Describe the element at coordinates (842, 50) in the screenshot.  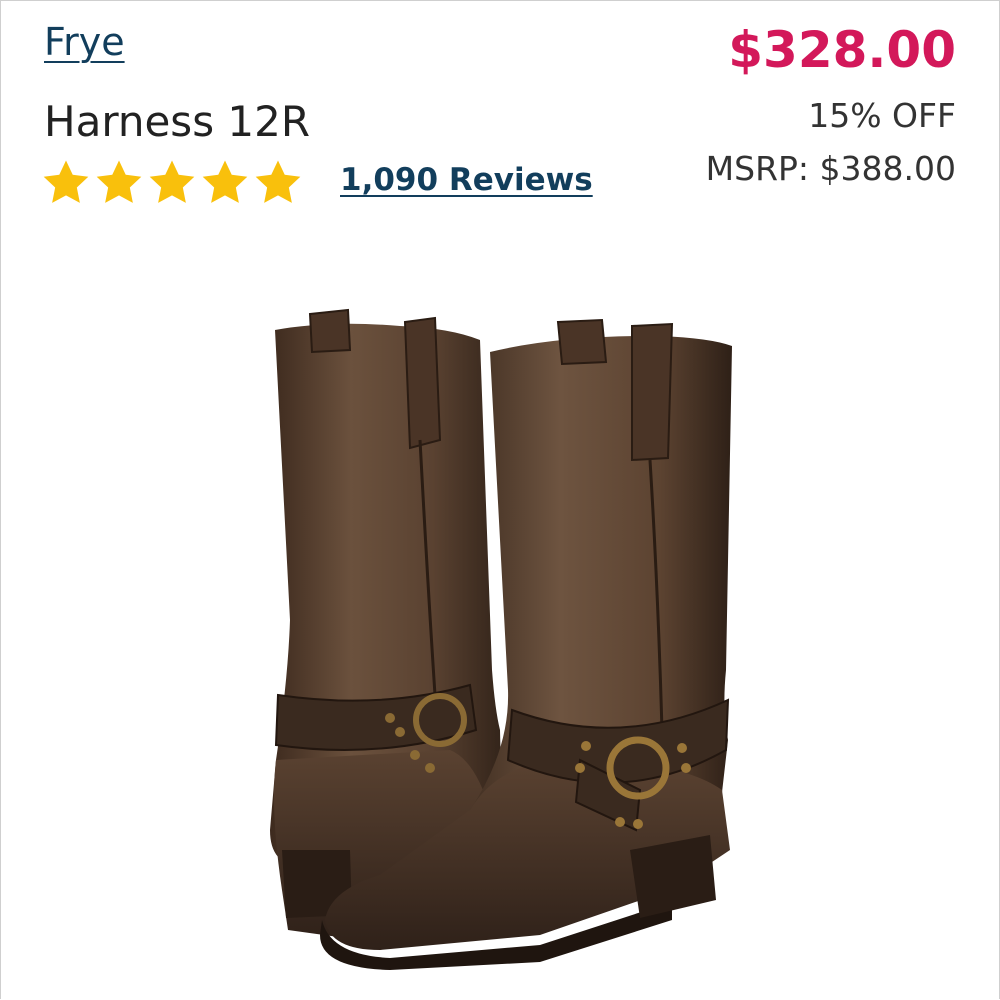
I see `sale-price: $328.00` at that location.